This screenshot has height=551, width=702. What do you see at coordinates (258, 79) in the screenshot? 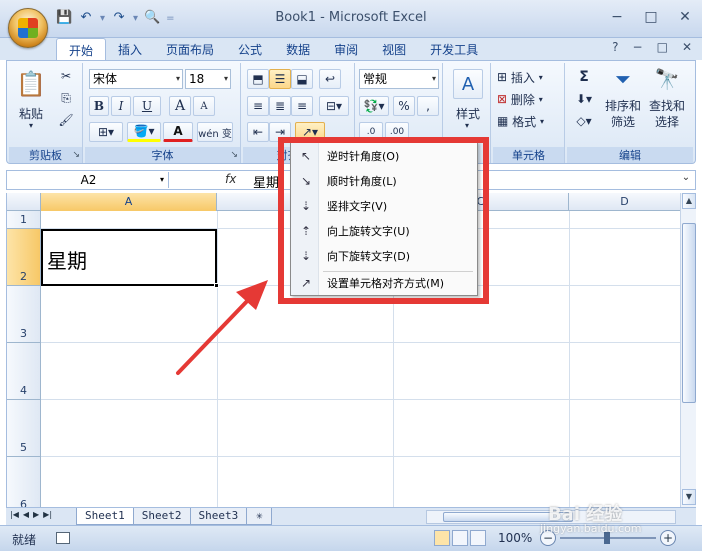
I see `align-top-icon: ⬒` at bounding box center [258, 79].